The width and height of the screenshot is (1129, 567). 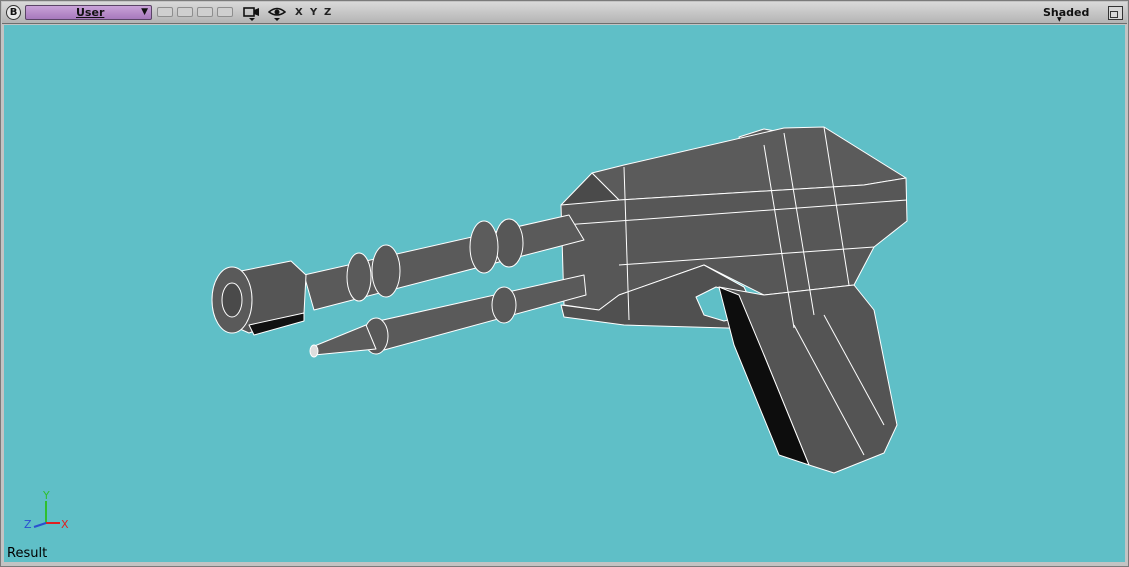 What do you see at coordinates (13, 12) in the screenshot?
I see `blender-logo-icon: B` at bounding box center [13, 12].